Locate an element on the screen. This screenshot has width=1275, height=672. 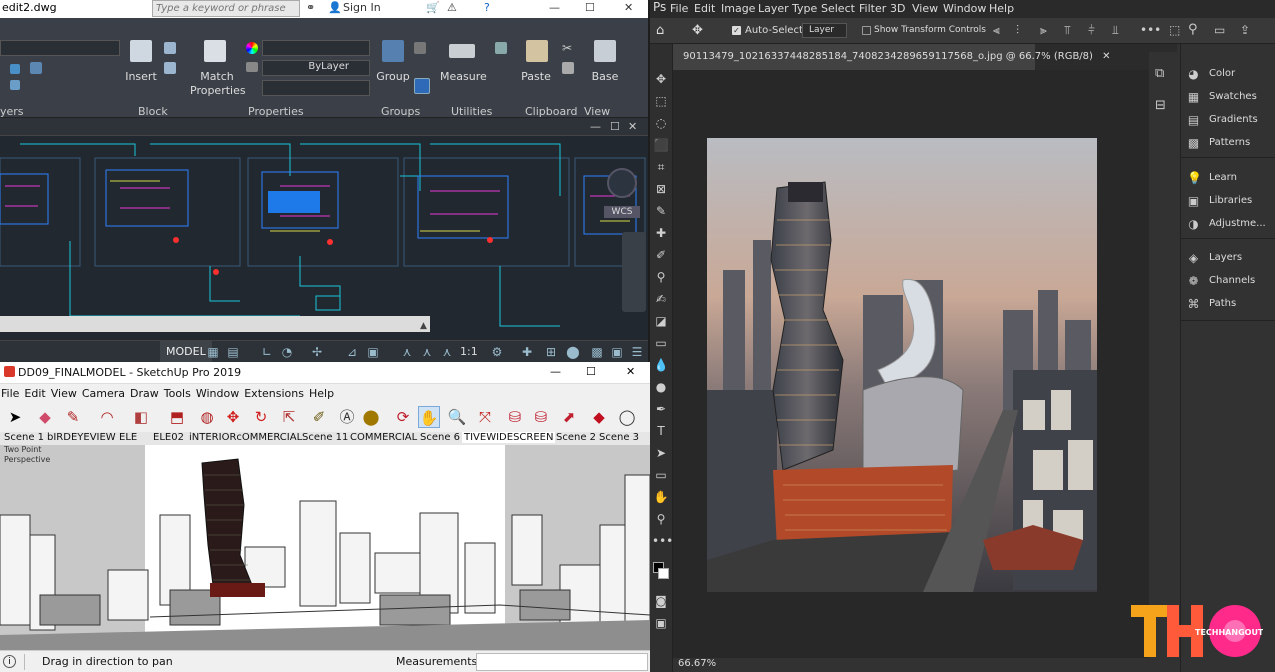
quickcalc-icon is located at coordinates (501, 48).